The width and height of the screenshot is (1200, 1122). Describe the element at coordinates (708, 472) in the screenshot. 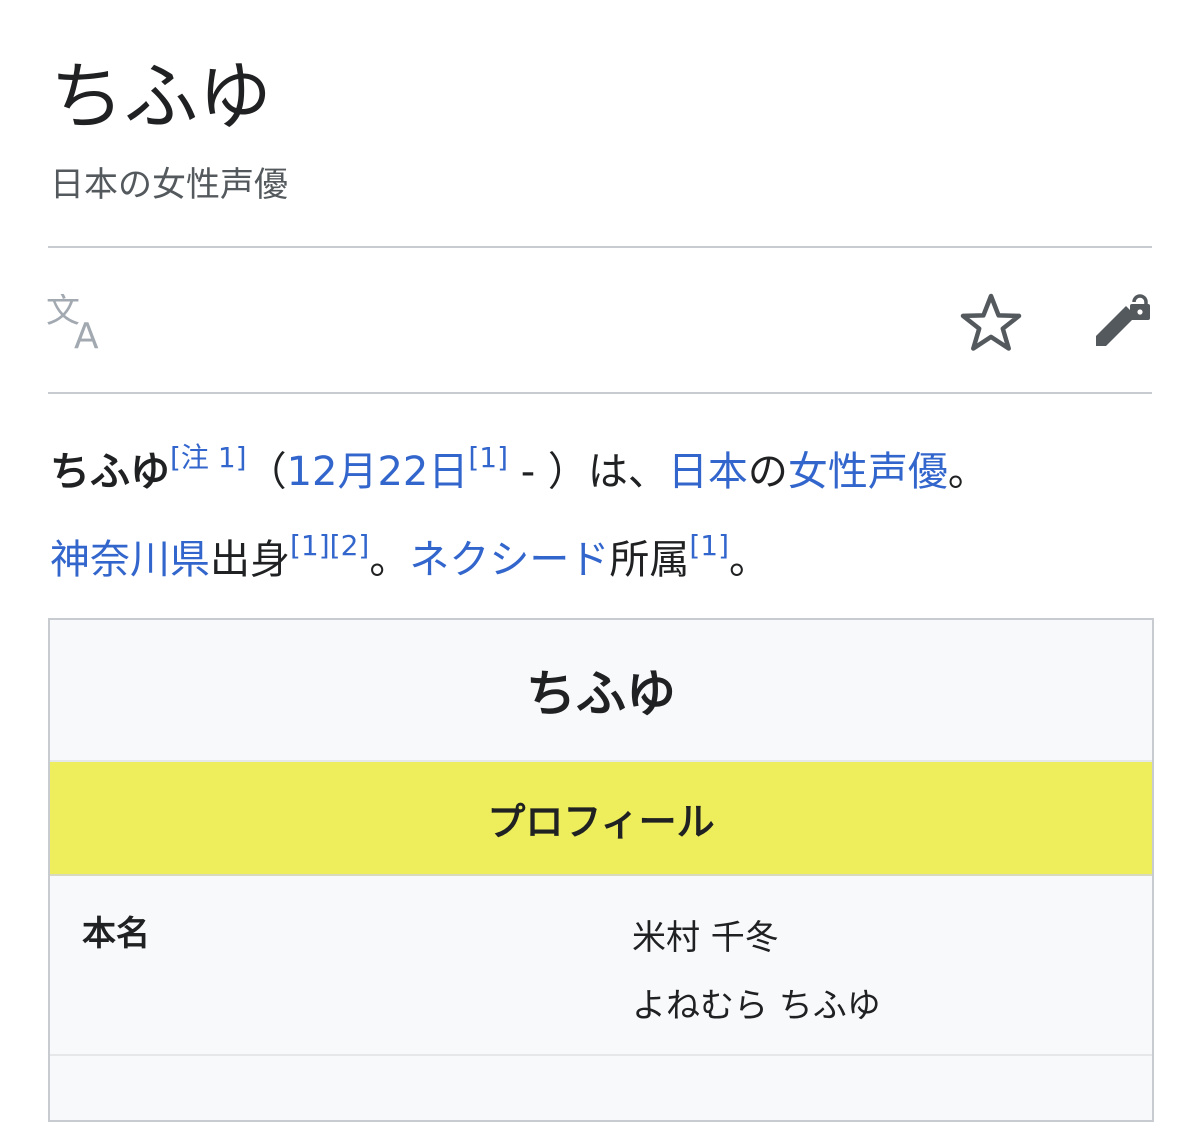

I see `country-link: 日本` at that location.